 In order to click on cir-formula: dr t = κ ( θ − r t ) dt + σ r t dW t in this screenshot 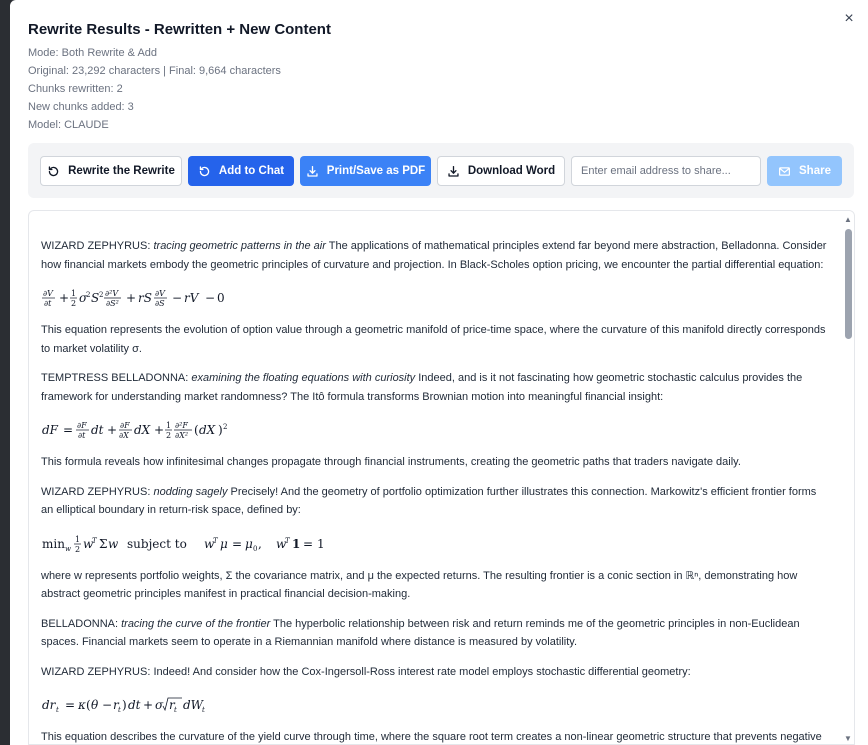, I will do `click(123, 705)`.